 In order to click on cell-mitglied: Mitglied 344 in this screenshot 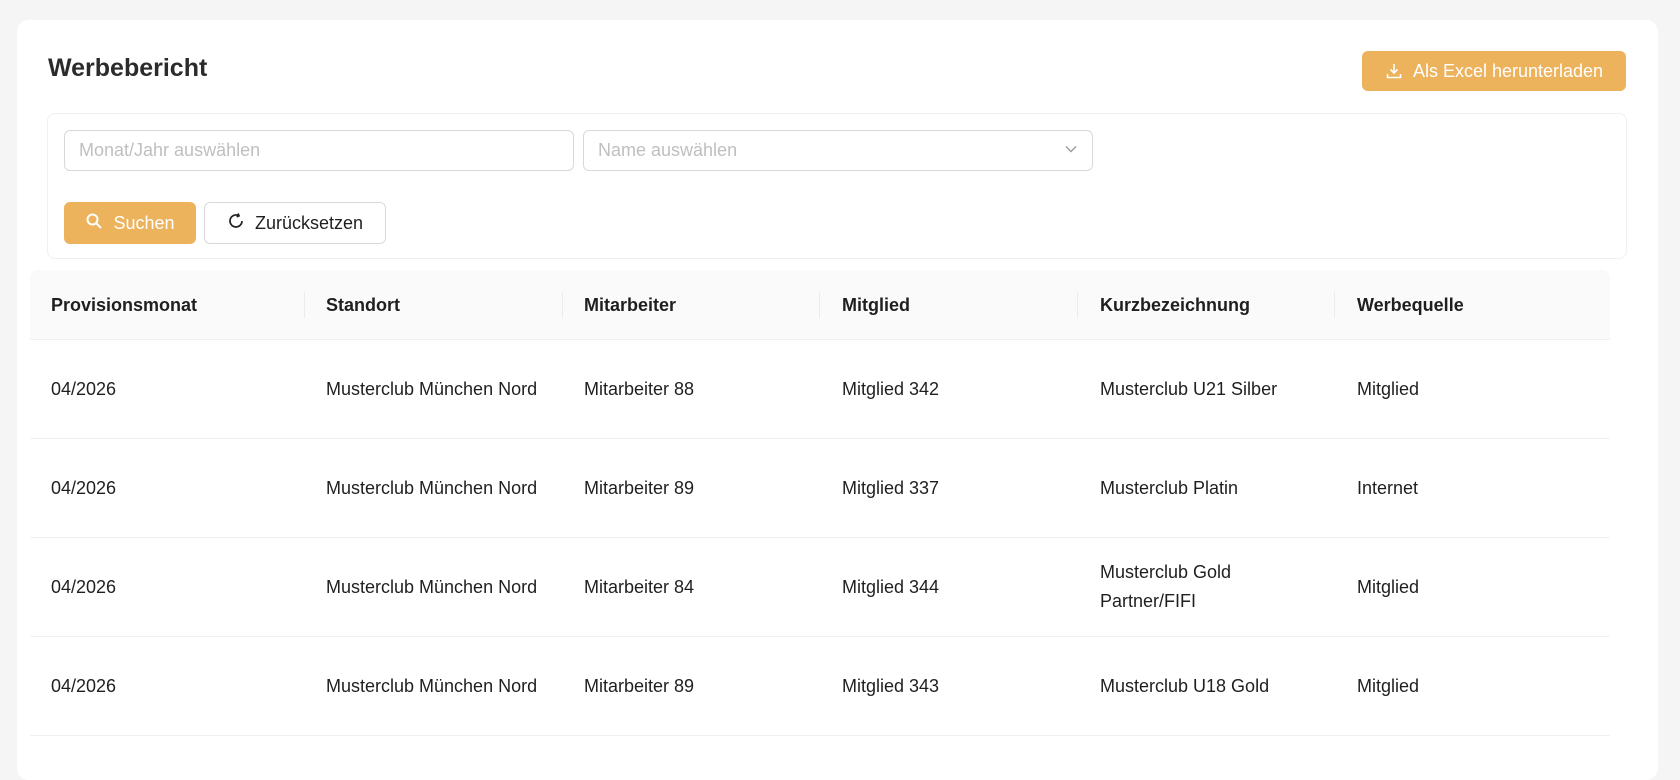, I will do `click(891, 586)`.